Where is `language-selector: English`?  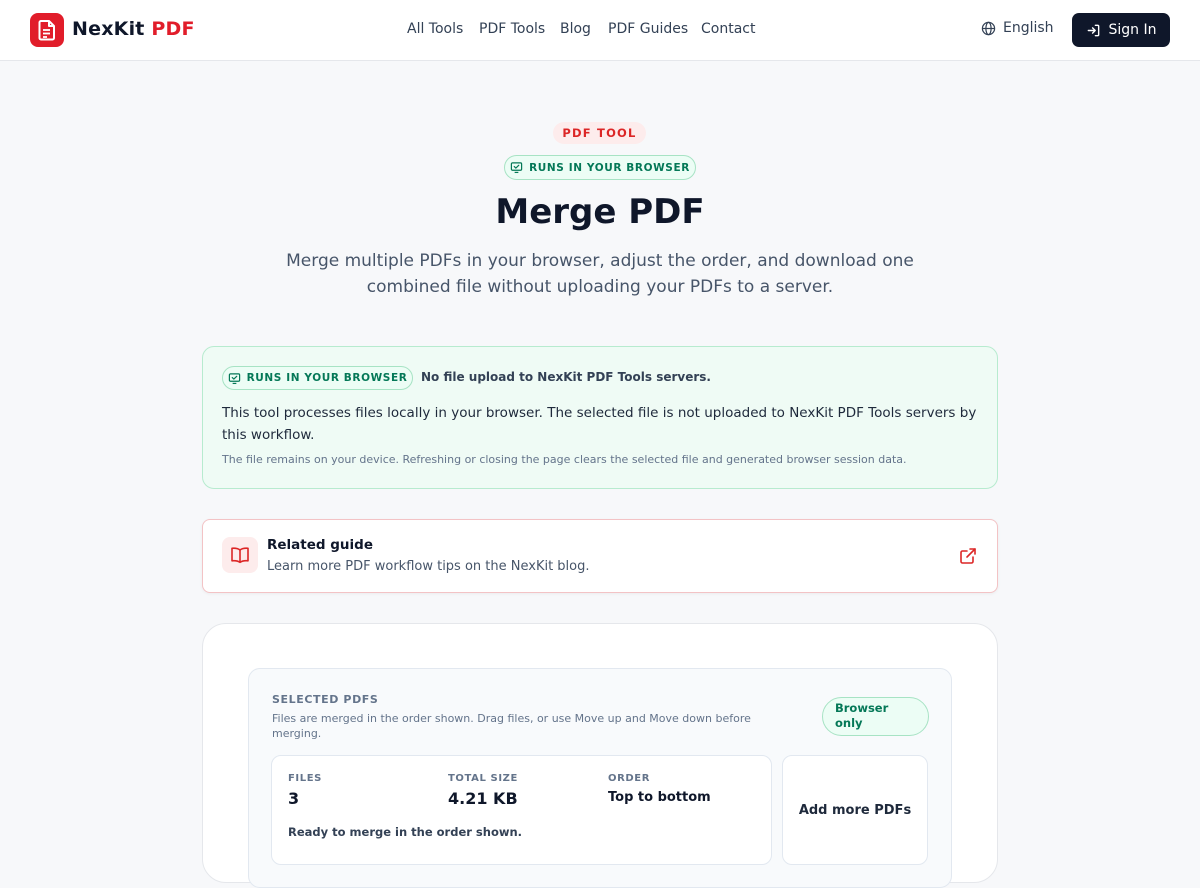 language-selector: English is located at coordinates (1017, 28).